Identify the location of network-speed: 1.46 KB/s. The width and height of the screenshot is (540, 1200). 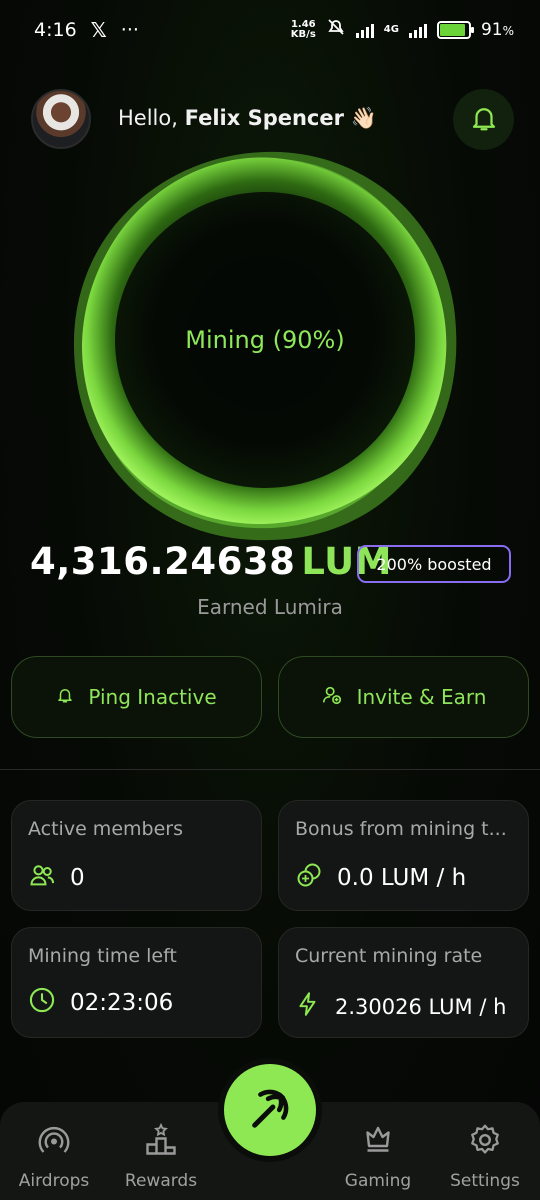
(303, 29).